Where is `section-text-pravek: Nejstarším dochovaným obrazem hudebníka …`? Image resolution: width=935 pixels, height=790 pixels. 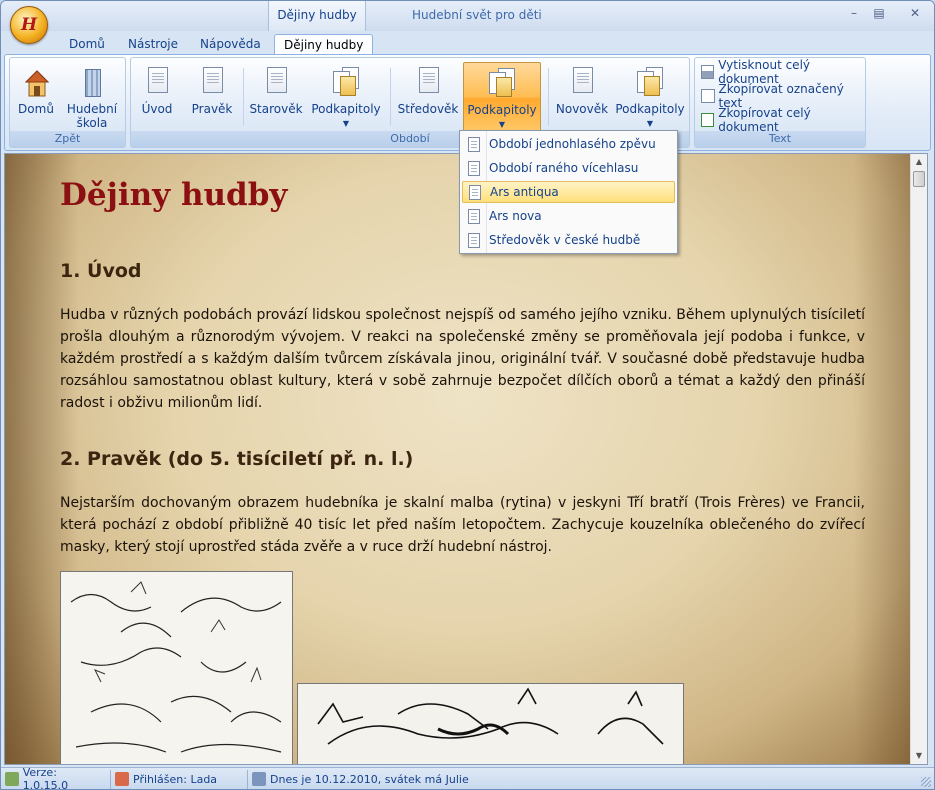 section-text-pravek: Nejstarším dochovaným obrazem hudebníka … is located at coordinates (462, 525).